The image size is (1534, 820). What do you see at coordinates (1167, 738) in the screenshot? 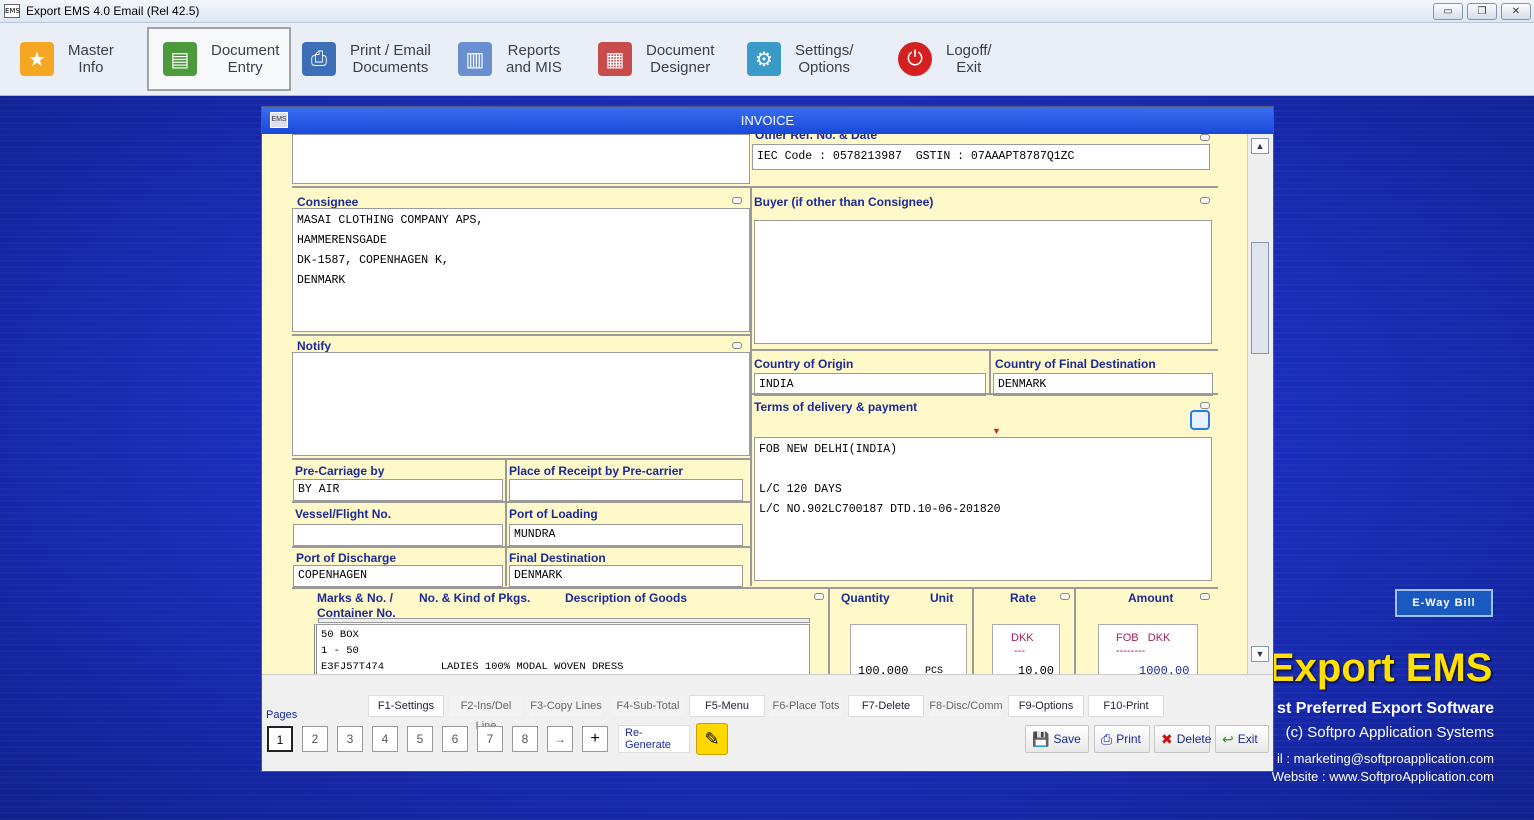
I see `delete-icon: ✖` at bounding box center [1167, 738].